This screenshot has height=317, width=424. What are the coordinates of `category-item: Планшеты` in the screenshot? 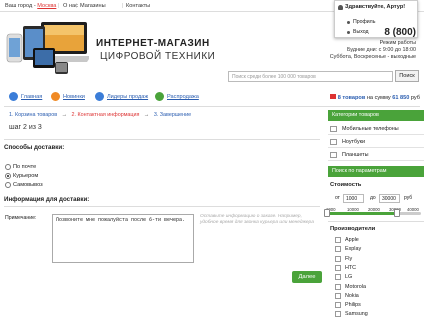 It's located at (376, 155).